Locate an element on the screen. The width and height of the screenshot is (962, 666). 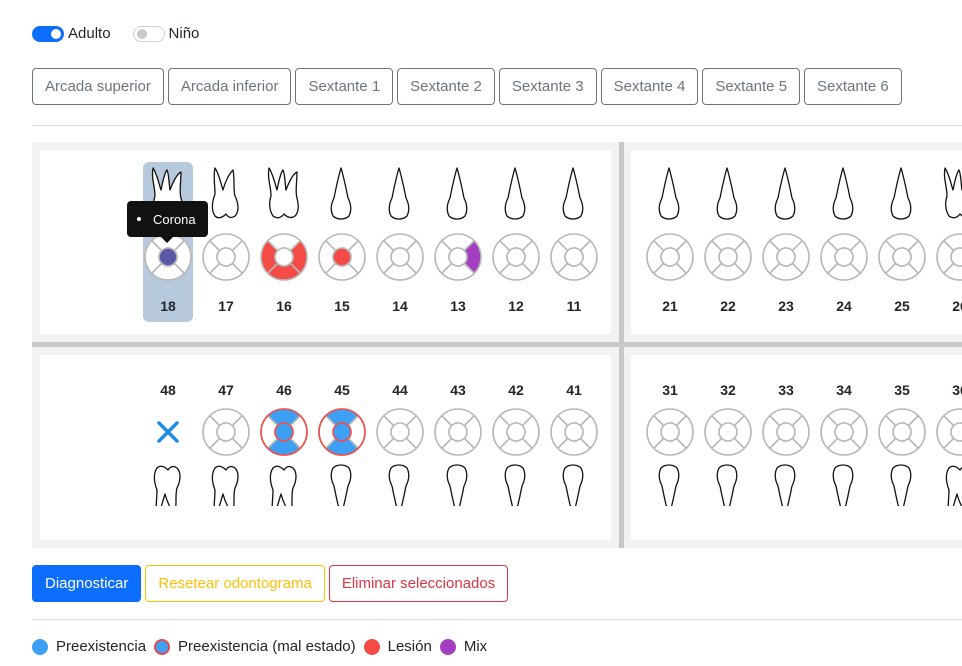
tooth-17: 17 is located at coordinates (226, 237).